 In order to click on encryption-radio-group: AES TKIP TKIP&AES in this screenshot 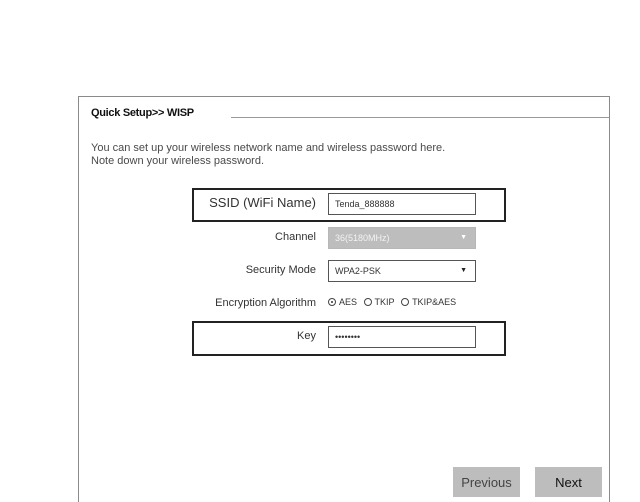, I will do `click(394, 302)`.